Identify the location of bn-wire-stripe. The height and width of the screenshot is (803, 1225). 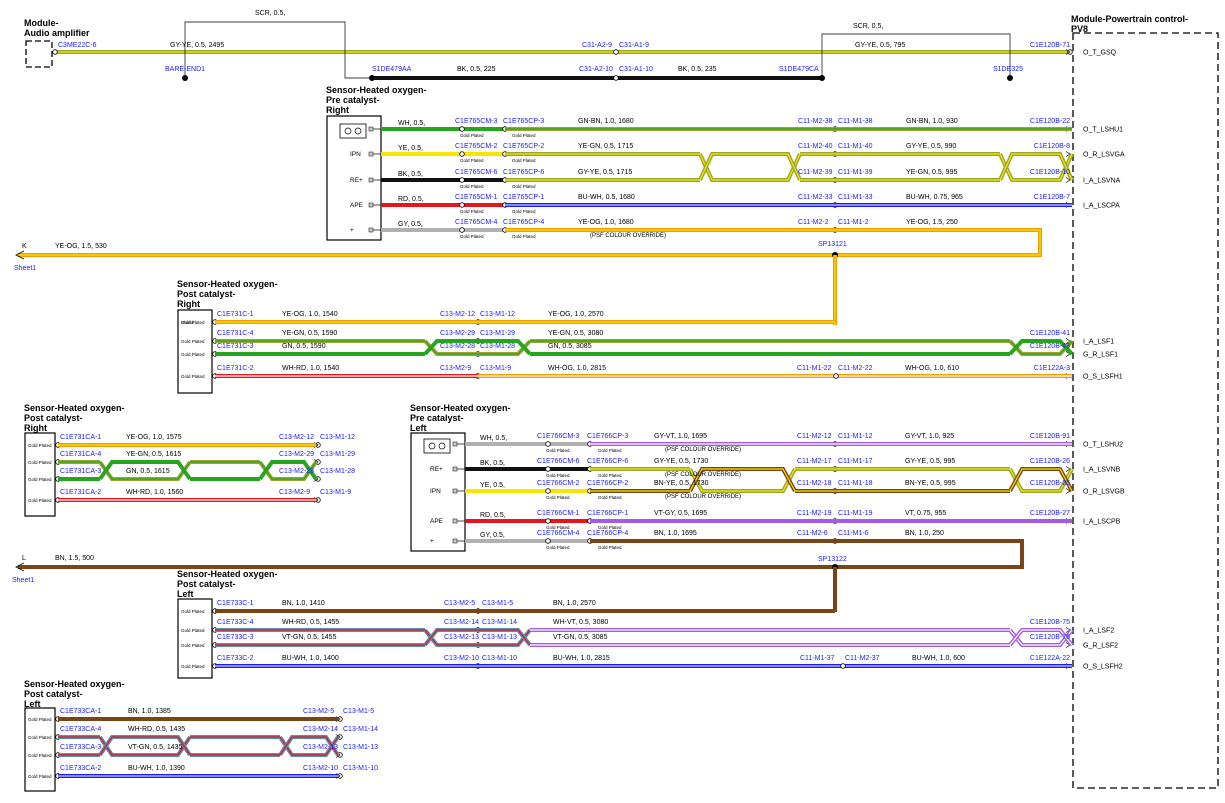
(806, 554).